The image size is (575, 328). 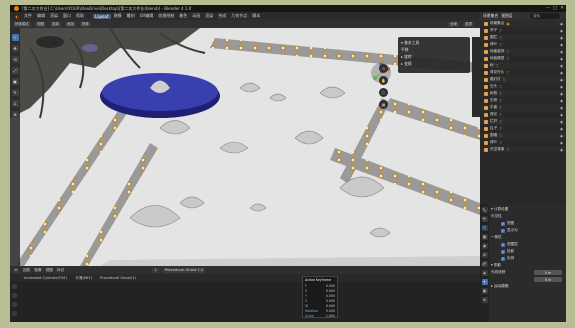 I want to click on outliner-row: 路灯灯 ▽ ◉, so click(x=523, y=79).